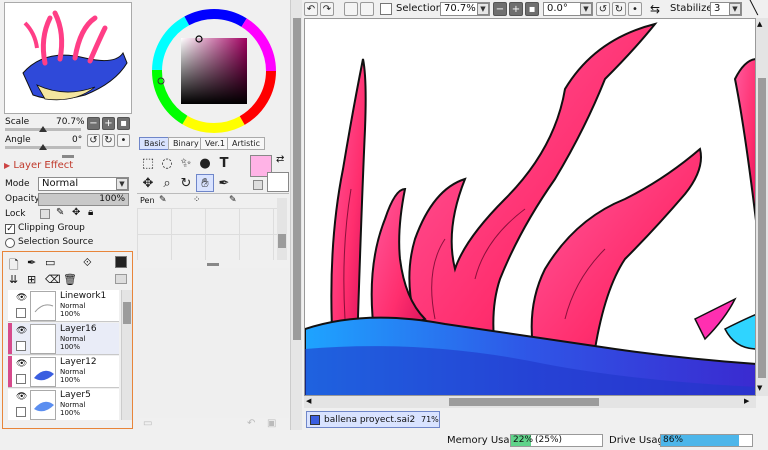  I want to click on zoom-select: 70.7% ▼, so click(465, 9).